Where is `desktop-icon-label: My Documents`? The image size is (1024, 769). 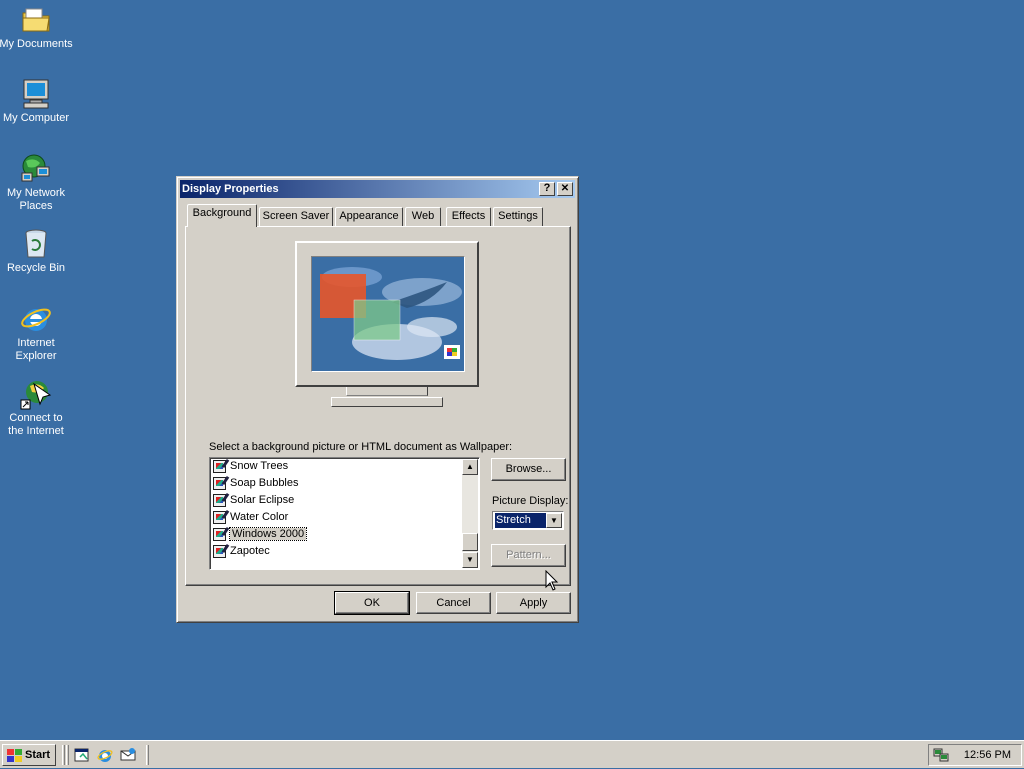 desktop-icon-label: My Documents is located at coordinates (36, 44).